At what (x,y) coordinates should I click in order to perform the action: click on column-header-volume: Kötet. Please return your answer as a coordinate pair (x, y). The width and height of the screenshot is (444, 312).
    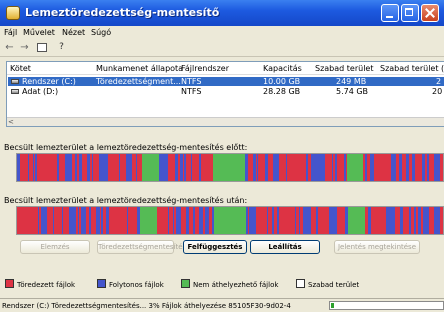
    Looking at the image, I should click on (20, 68).